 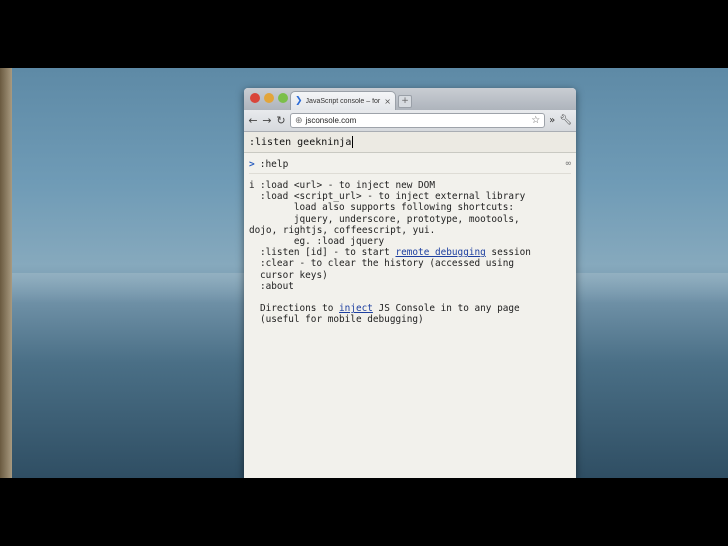 I want to click on window-controls, so click(x=269, y=98).